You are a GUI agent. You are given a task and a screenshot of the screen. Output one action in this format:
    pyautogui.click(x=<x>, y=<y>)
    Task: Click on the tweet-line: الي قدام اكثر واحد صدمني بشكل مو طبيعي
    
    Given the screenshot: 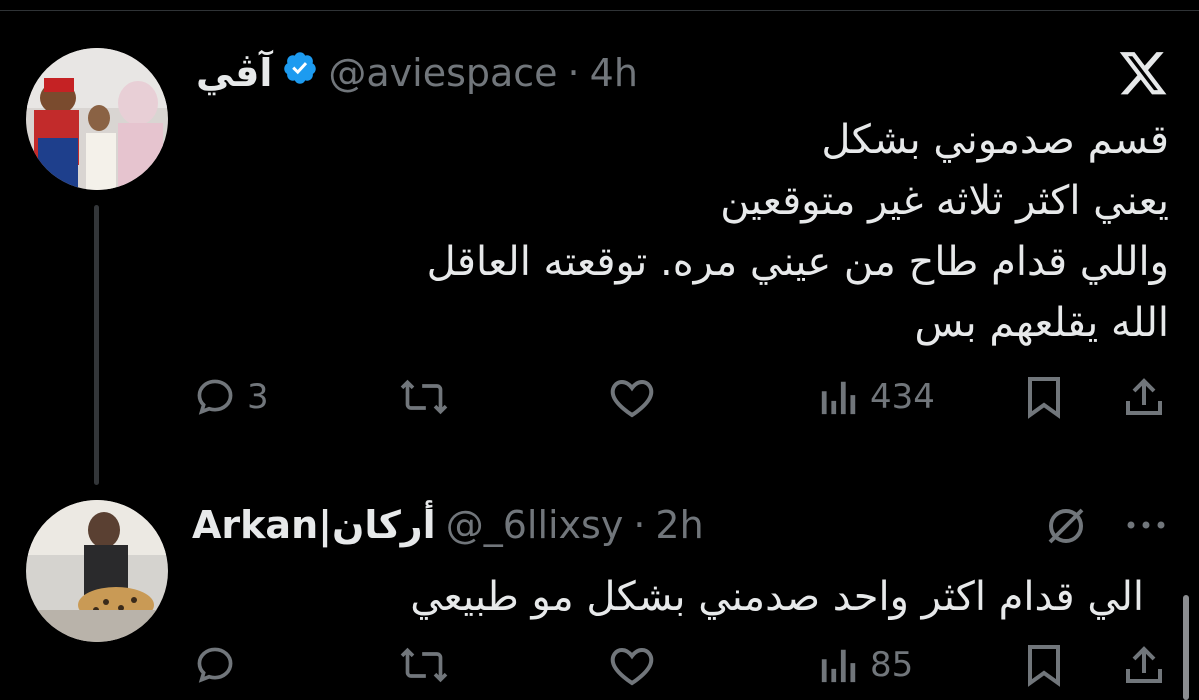 What is the action you would take?
    pyautogui.click(x=777, y=597)
    